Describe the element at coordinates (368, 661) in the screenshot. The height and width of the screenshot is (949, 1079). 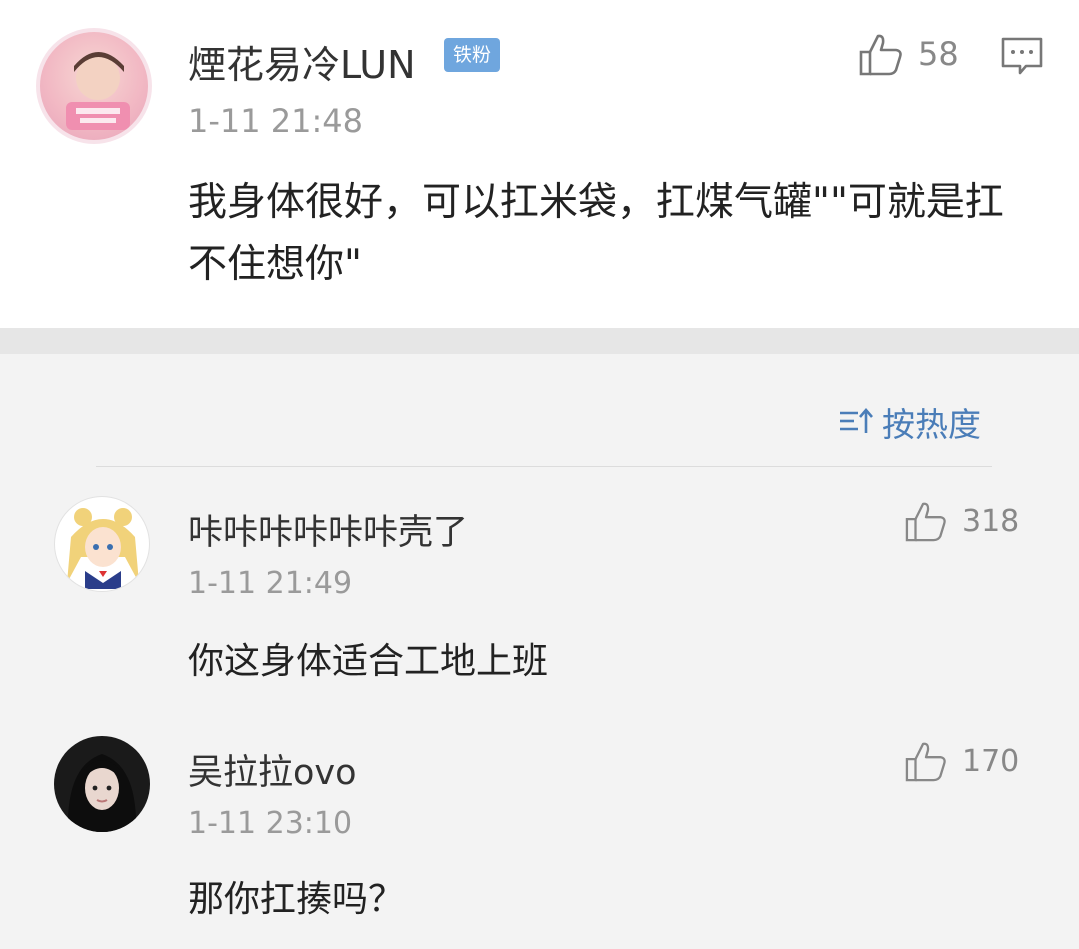
I see `reply-text: 你这身体适合工地上班` at that location.